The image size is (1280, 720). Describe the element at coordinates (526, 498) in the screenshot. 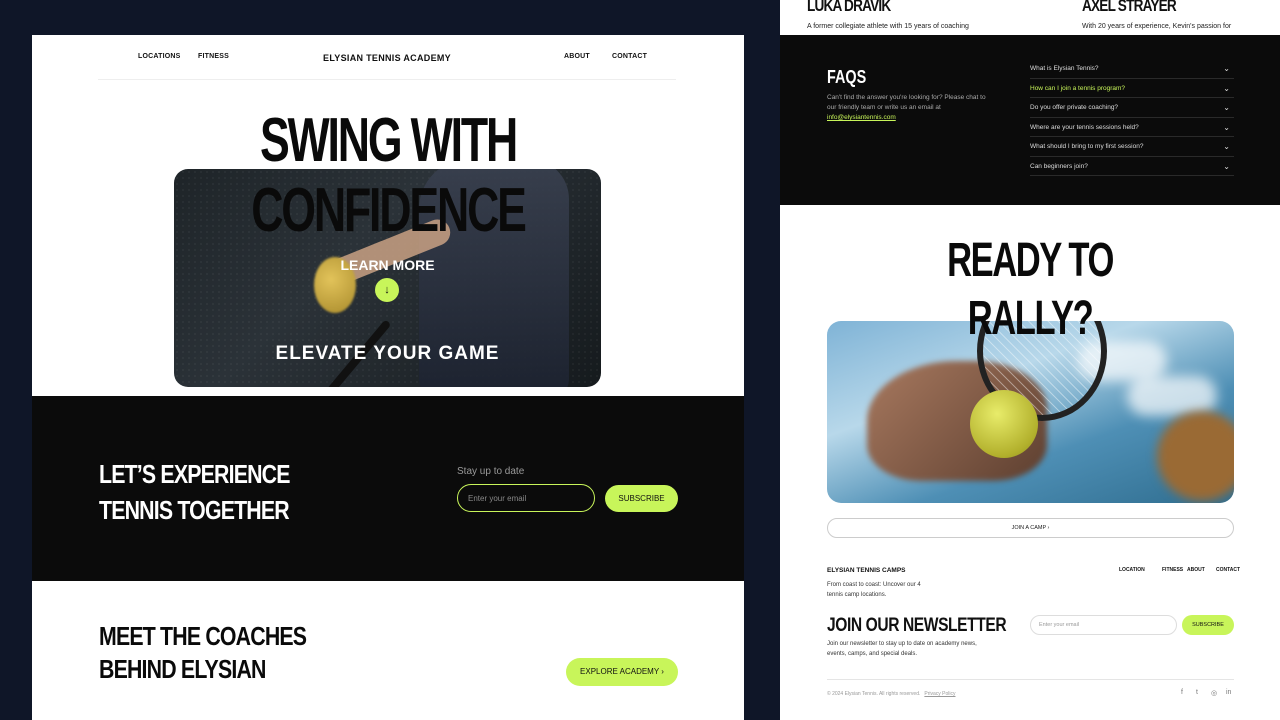

I see `email-field: Enter your email` at that location.